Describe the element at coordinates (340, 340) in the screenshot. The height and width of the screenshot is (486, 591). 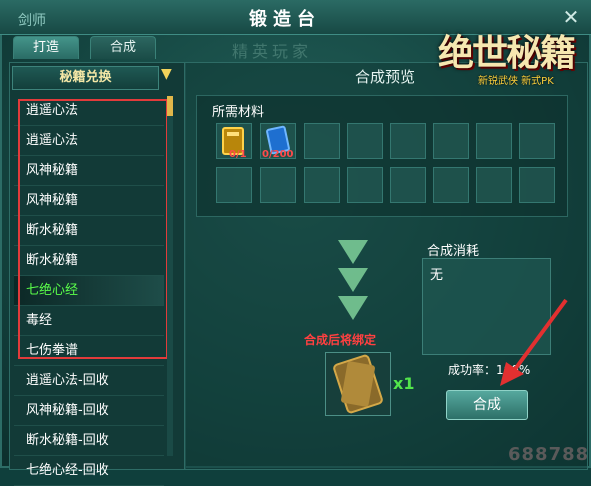
I see `bind-notice: 合成后将绑定` at that location.